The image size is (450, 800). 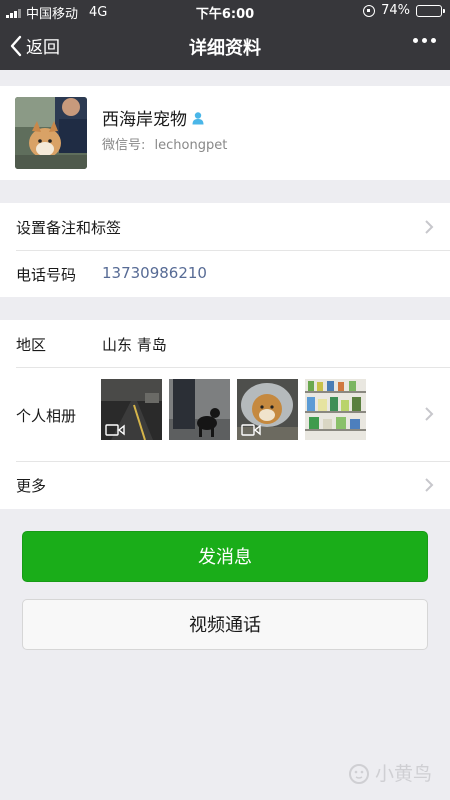 What do you see at coordinates (225, 273) in the screenshot?
I see `phone-row: 电话号码 13730986210` at bounding box center [225, 273].